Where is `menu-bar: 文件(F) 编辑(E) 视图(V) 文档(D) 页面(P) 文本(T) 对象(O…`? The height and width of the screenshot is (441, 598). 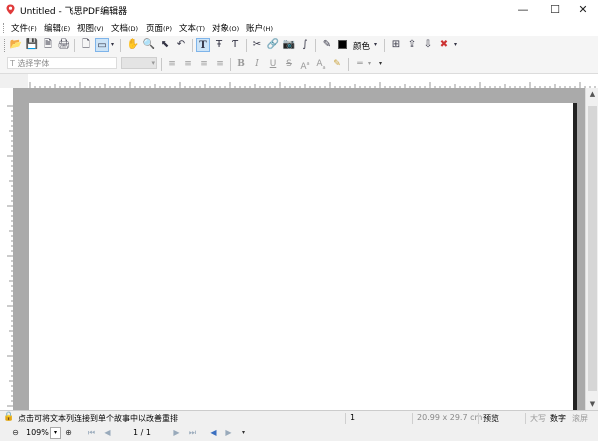
menu-bar: 文件(F) 编辑(E) 视图(V) 文档(D) 页面(P) 文本(T) 对象(O… is located at coordinates (299, 28).